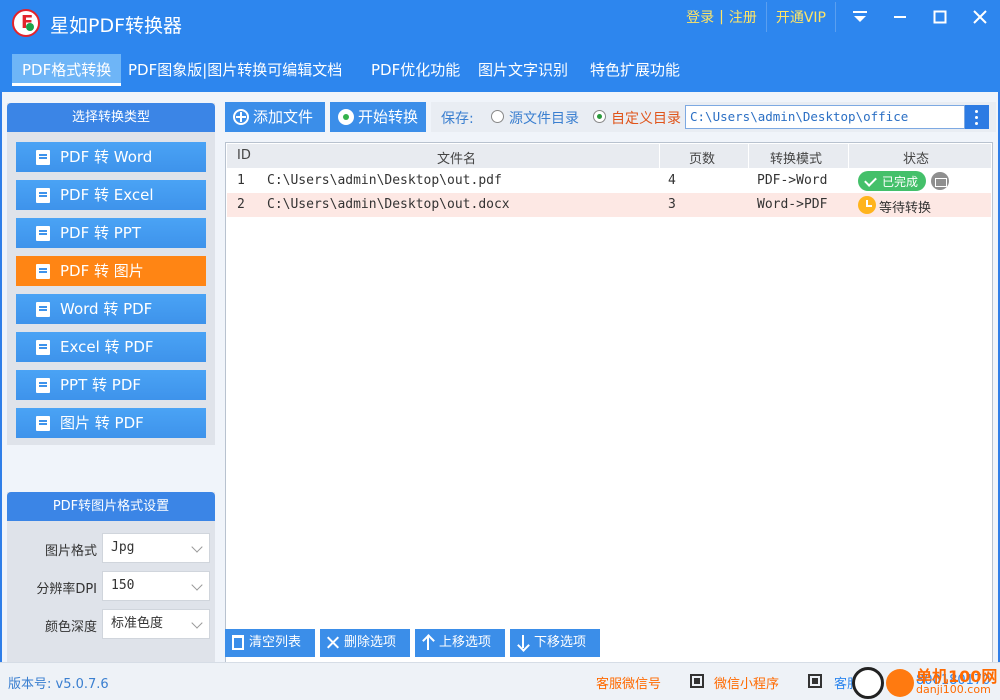  What do you see at coordinates (111, 309) in the screenshot?
I see `word-to-pdf-button: Word 转 PDF` at bounding box center [111, 309].